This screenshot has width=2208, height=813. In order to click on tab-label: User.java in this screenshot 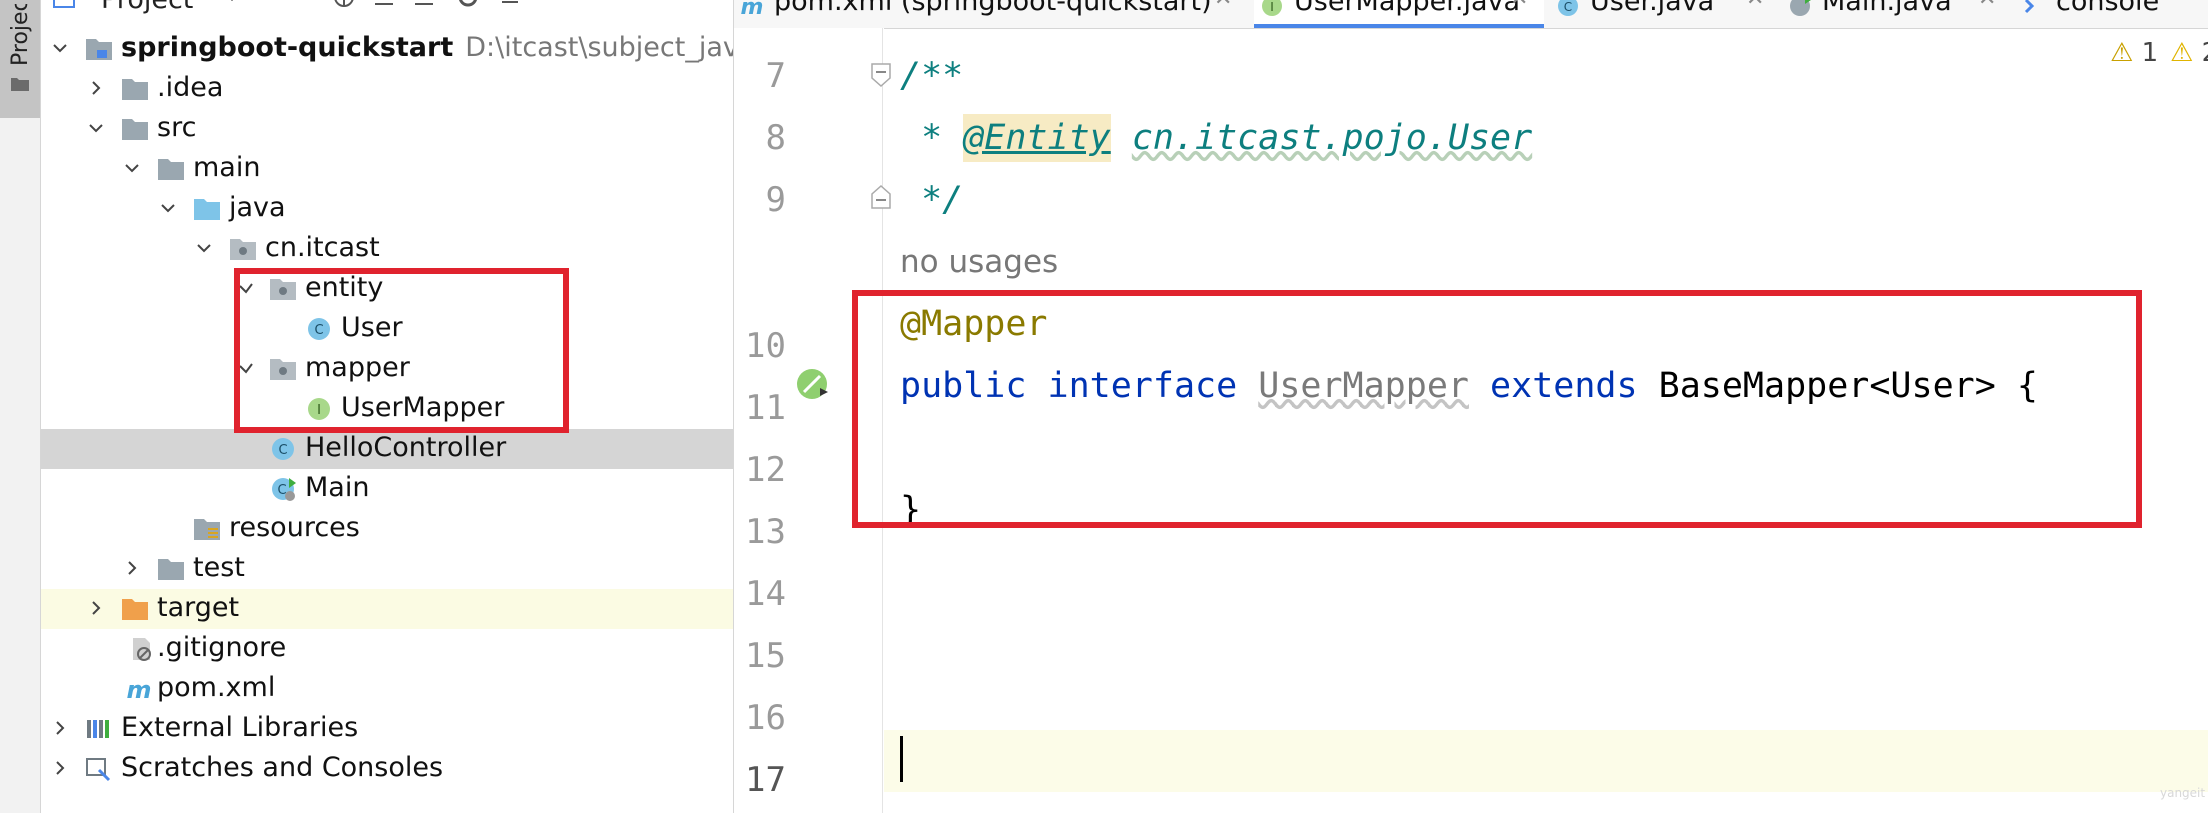, I will do `click(1652, 8)`.